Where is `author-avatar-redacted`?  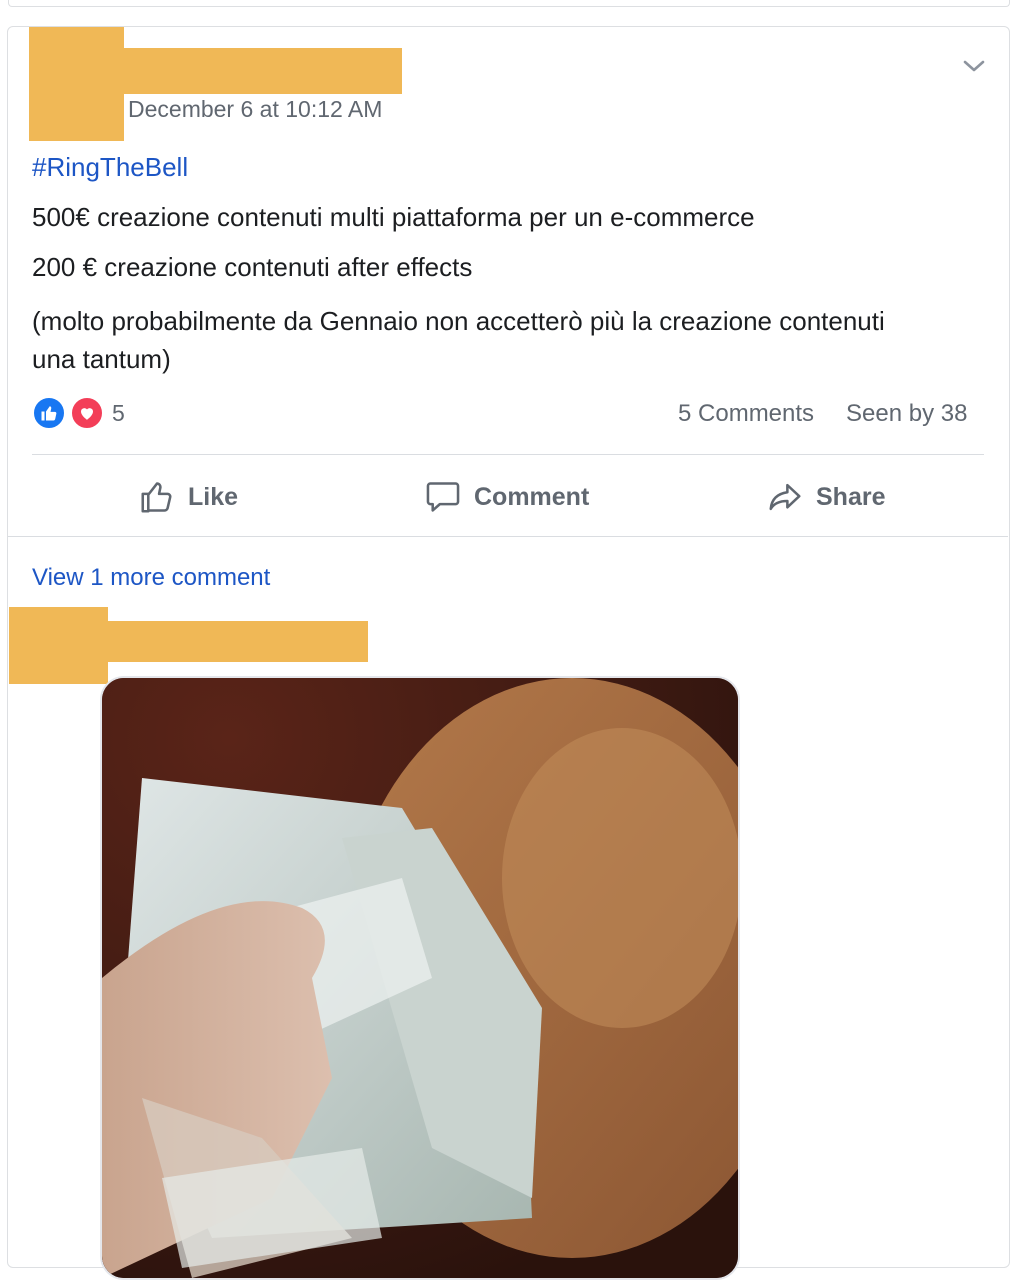
author-avatar-redacted is located at coordinates (76, 84).